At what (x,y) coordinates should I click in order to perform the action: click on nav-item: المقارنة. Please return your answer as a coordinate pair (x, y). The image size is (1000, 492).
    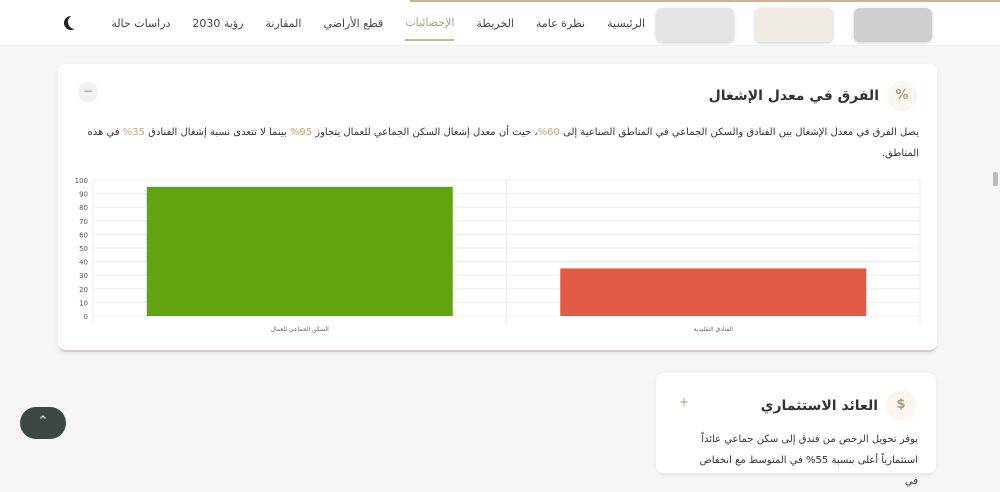
    Looking at the image, I should click on (284, 23).